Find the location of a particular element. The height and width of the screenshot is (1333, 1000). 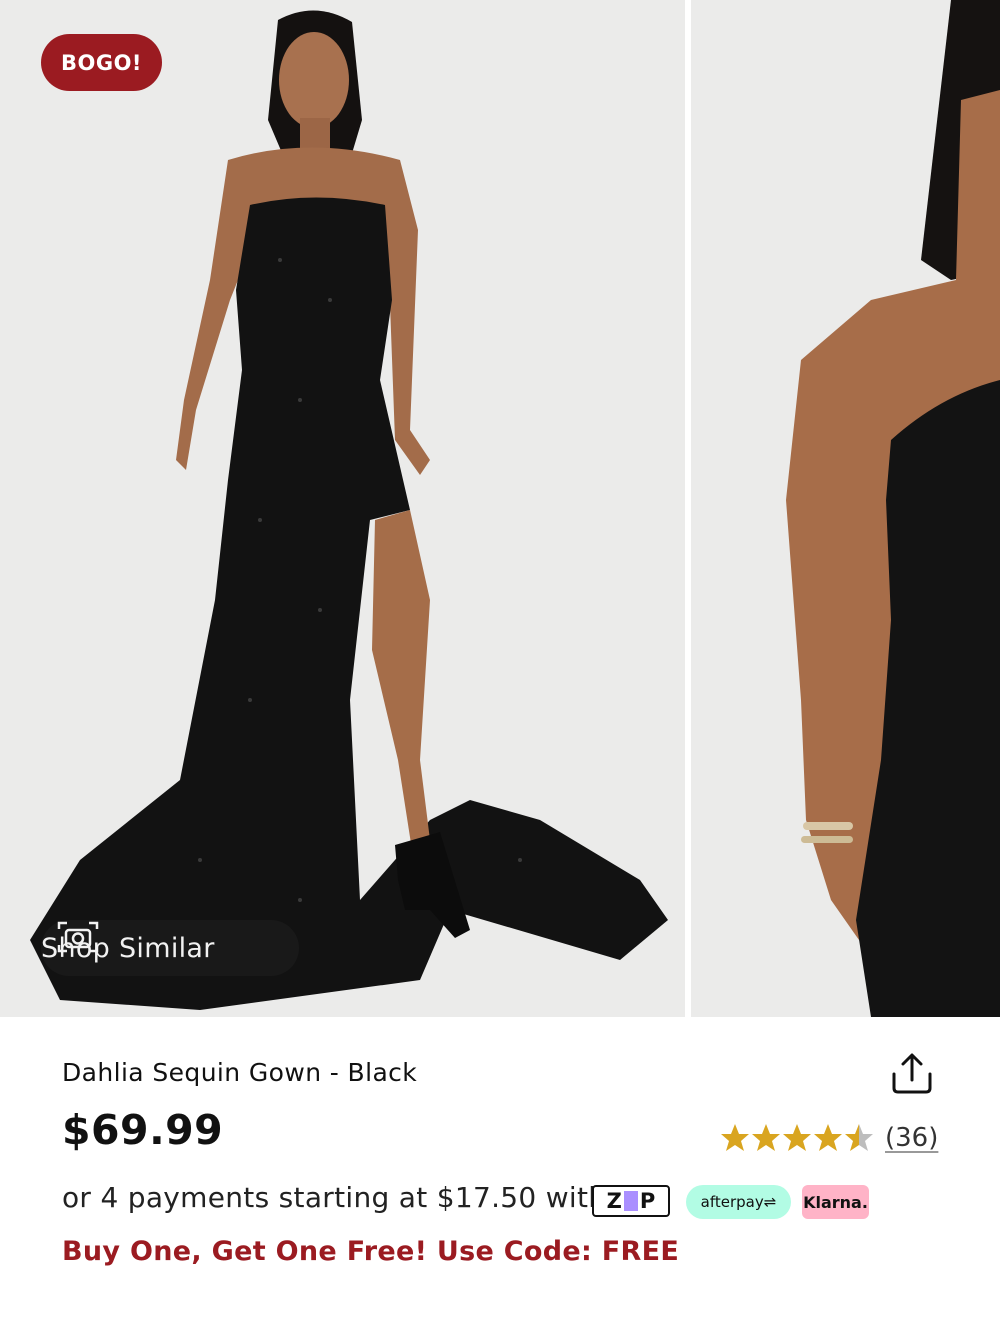

shop-similar-button: Shop Similar is located at coordinates (170, 948).